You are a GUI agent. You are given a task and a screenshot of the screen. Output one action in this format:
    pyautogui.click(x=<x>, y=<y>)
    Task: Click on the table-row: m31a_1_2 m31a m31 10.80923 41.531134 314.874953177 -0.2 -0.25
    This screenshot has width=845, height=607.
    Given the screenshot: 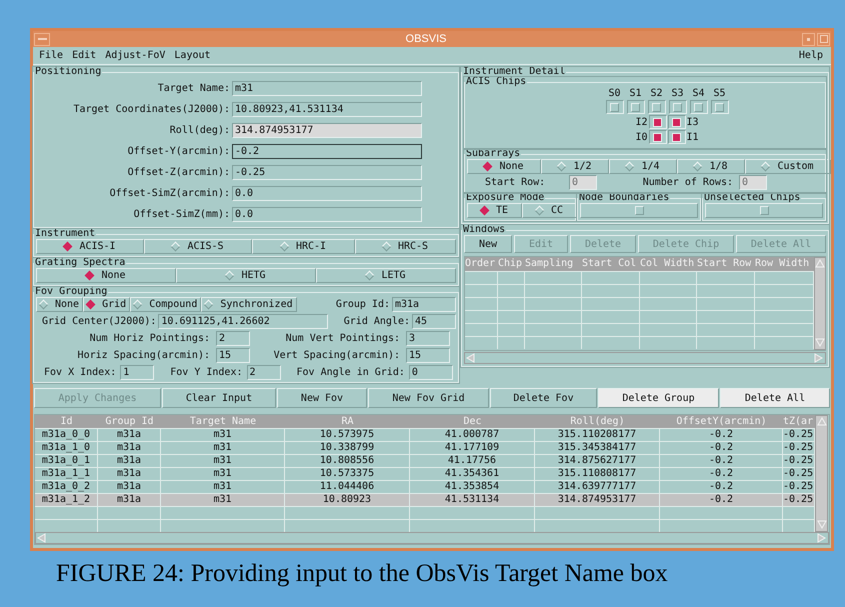 What is the action you would take?
    pyautogui.click(x=425, y=499)
    